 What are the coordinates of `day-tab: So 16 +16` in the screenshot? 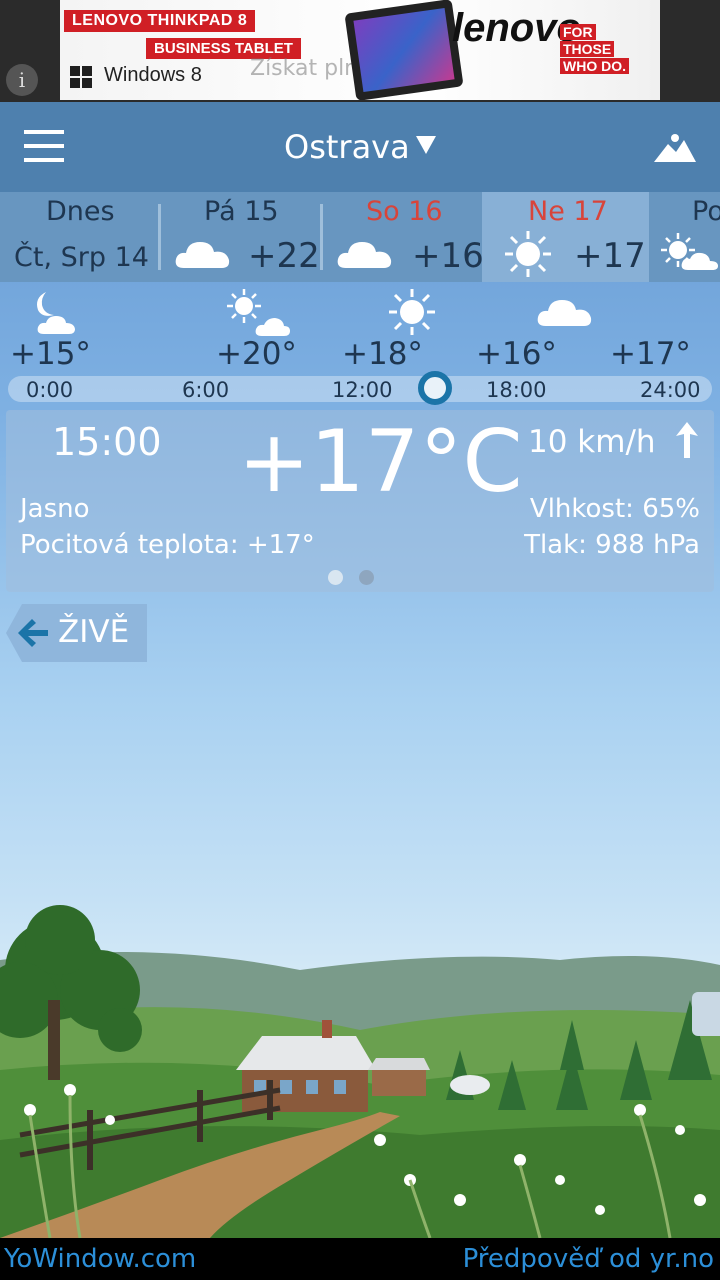 It's located at (404, 237).